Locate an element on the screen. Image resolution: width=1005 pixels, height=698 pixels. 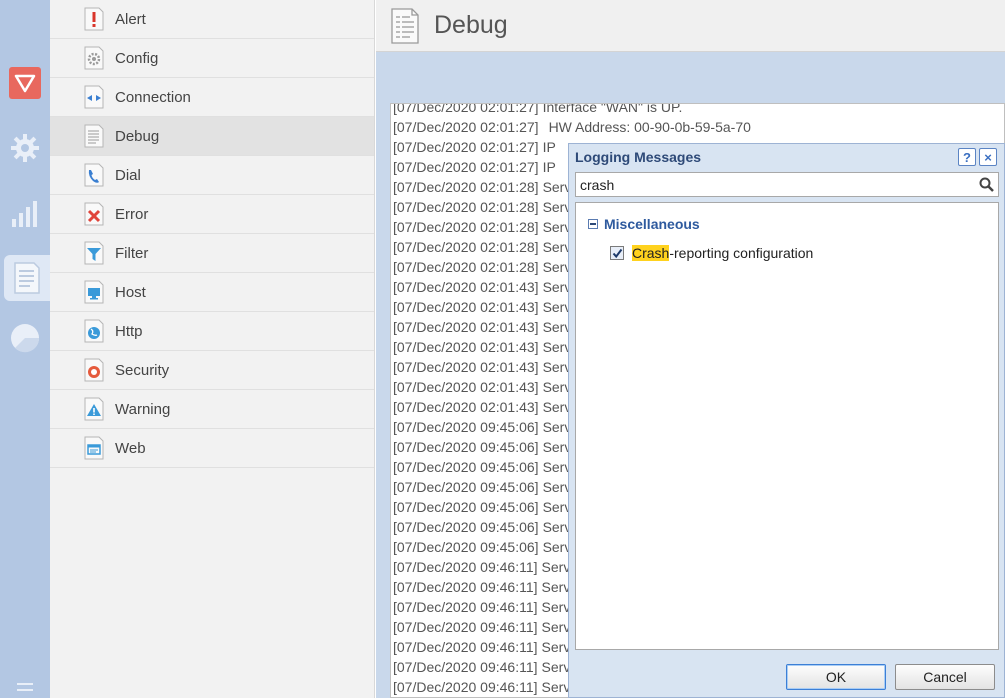
close-icon: × is located at coordinates (988, 157).